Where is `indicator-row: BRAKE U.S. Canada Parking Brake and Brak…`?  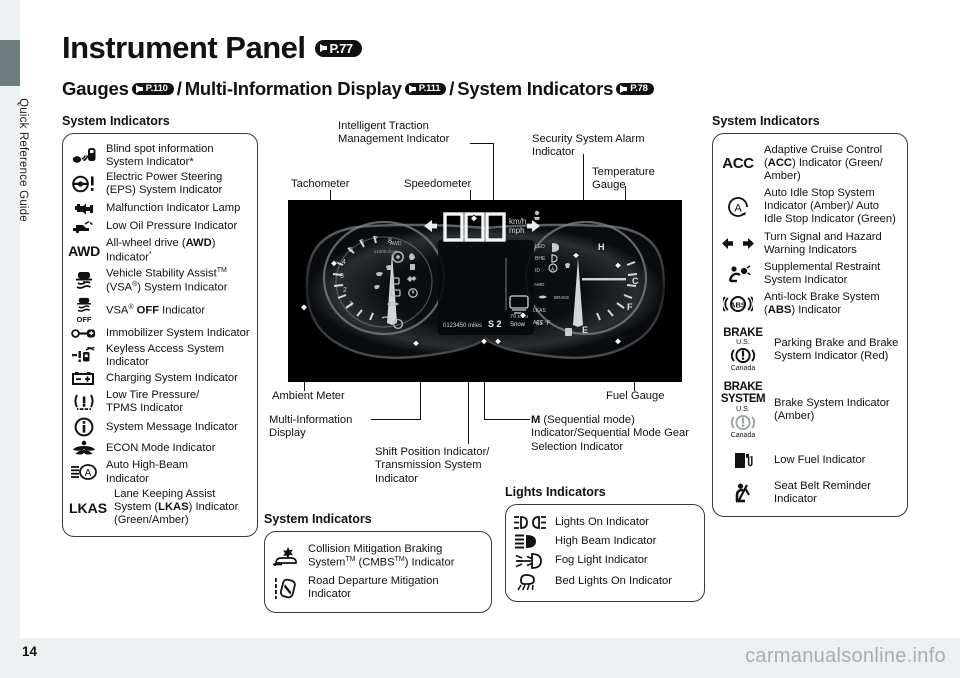
indicator-row: BRAKE U.S. Canada Parking Brake and Brak… is located at coordinates (809, 349).